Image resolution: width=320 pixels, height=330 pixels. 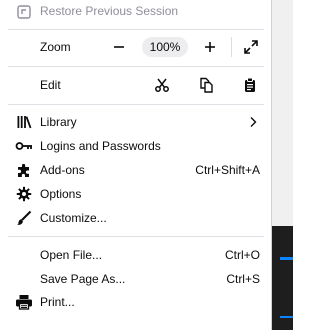 What do you see at coordinates (136, 194) in the screenshot?
I see `menu-item-options: Options` at bounding box center [136, 194].